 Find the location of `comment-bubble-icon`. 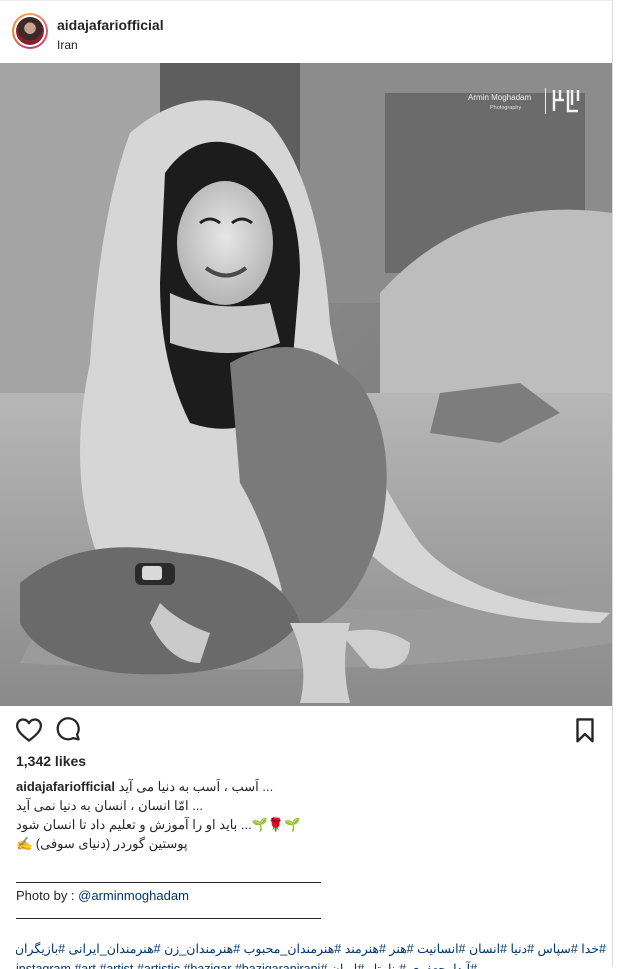

comment-bubble-icon is located at coordinates (68, 730).